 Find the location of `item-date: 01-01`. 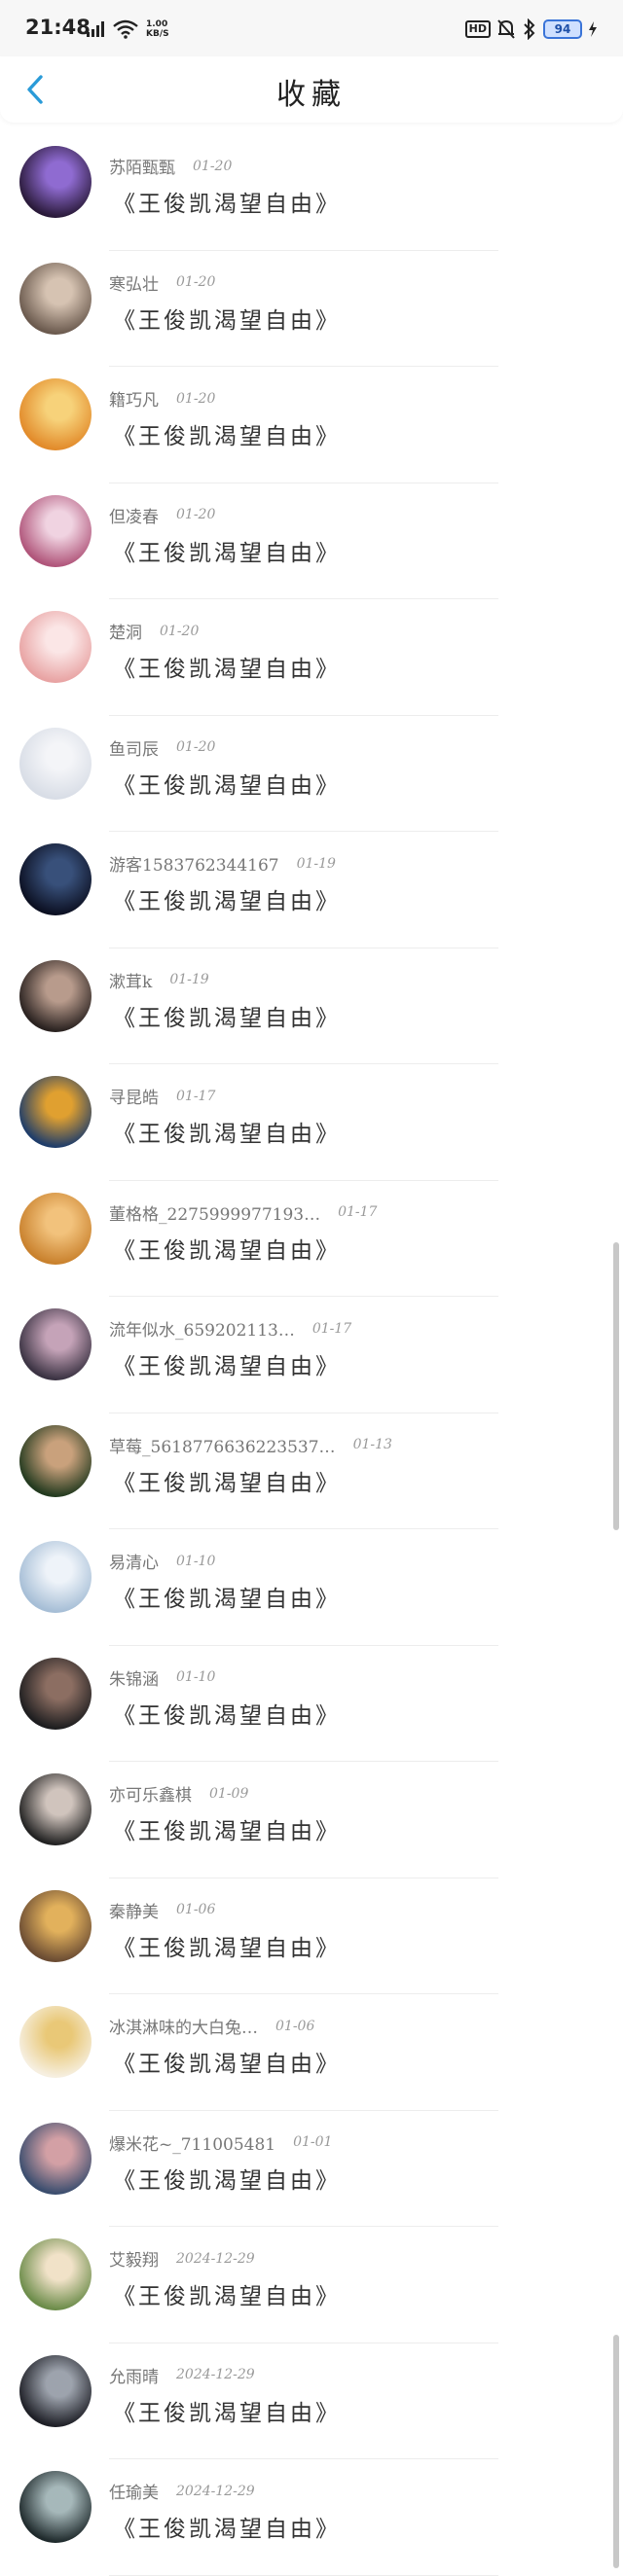

item-date: 01-01 is located at coordinates (313, 2142).